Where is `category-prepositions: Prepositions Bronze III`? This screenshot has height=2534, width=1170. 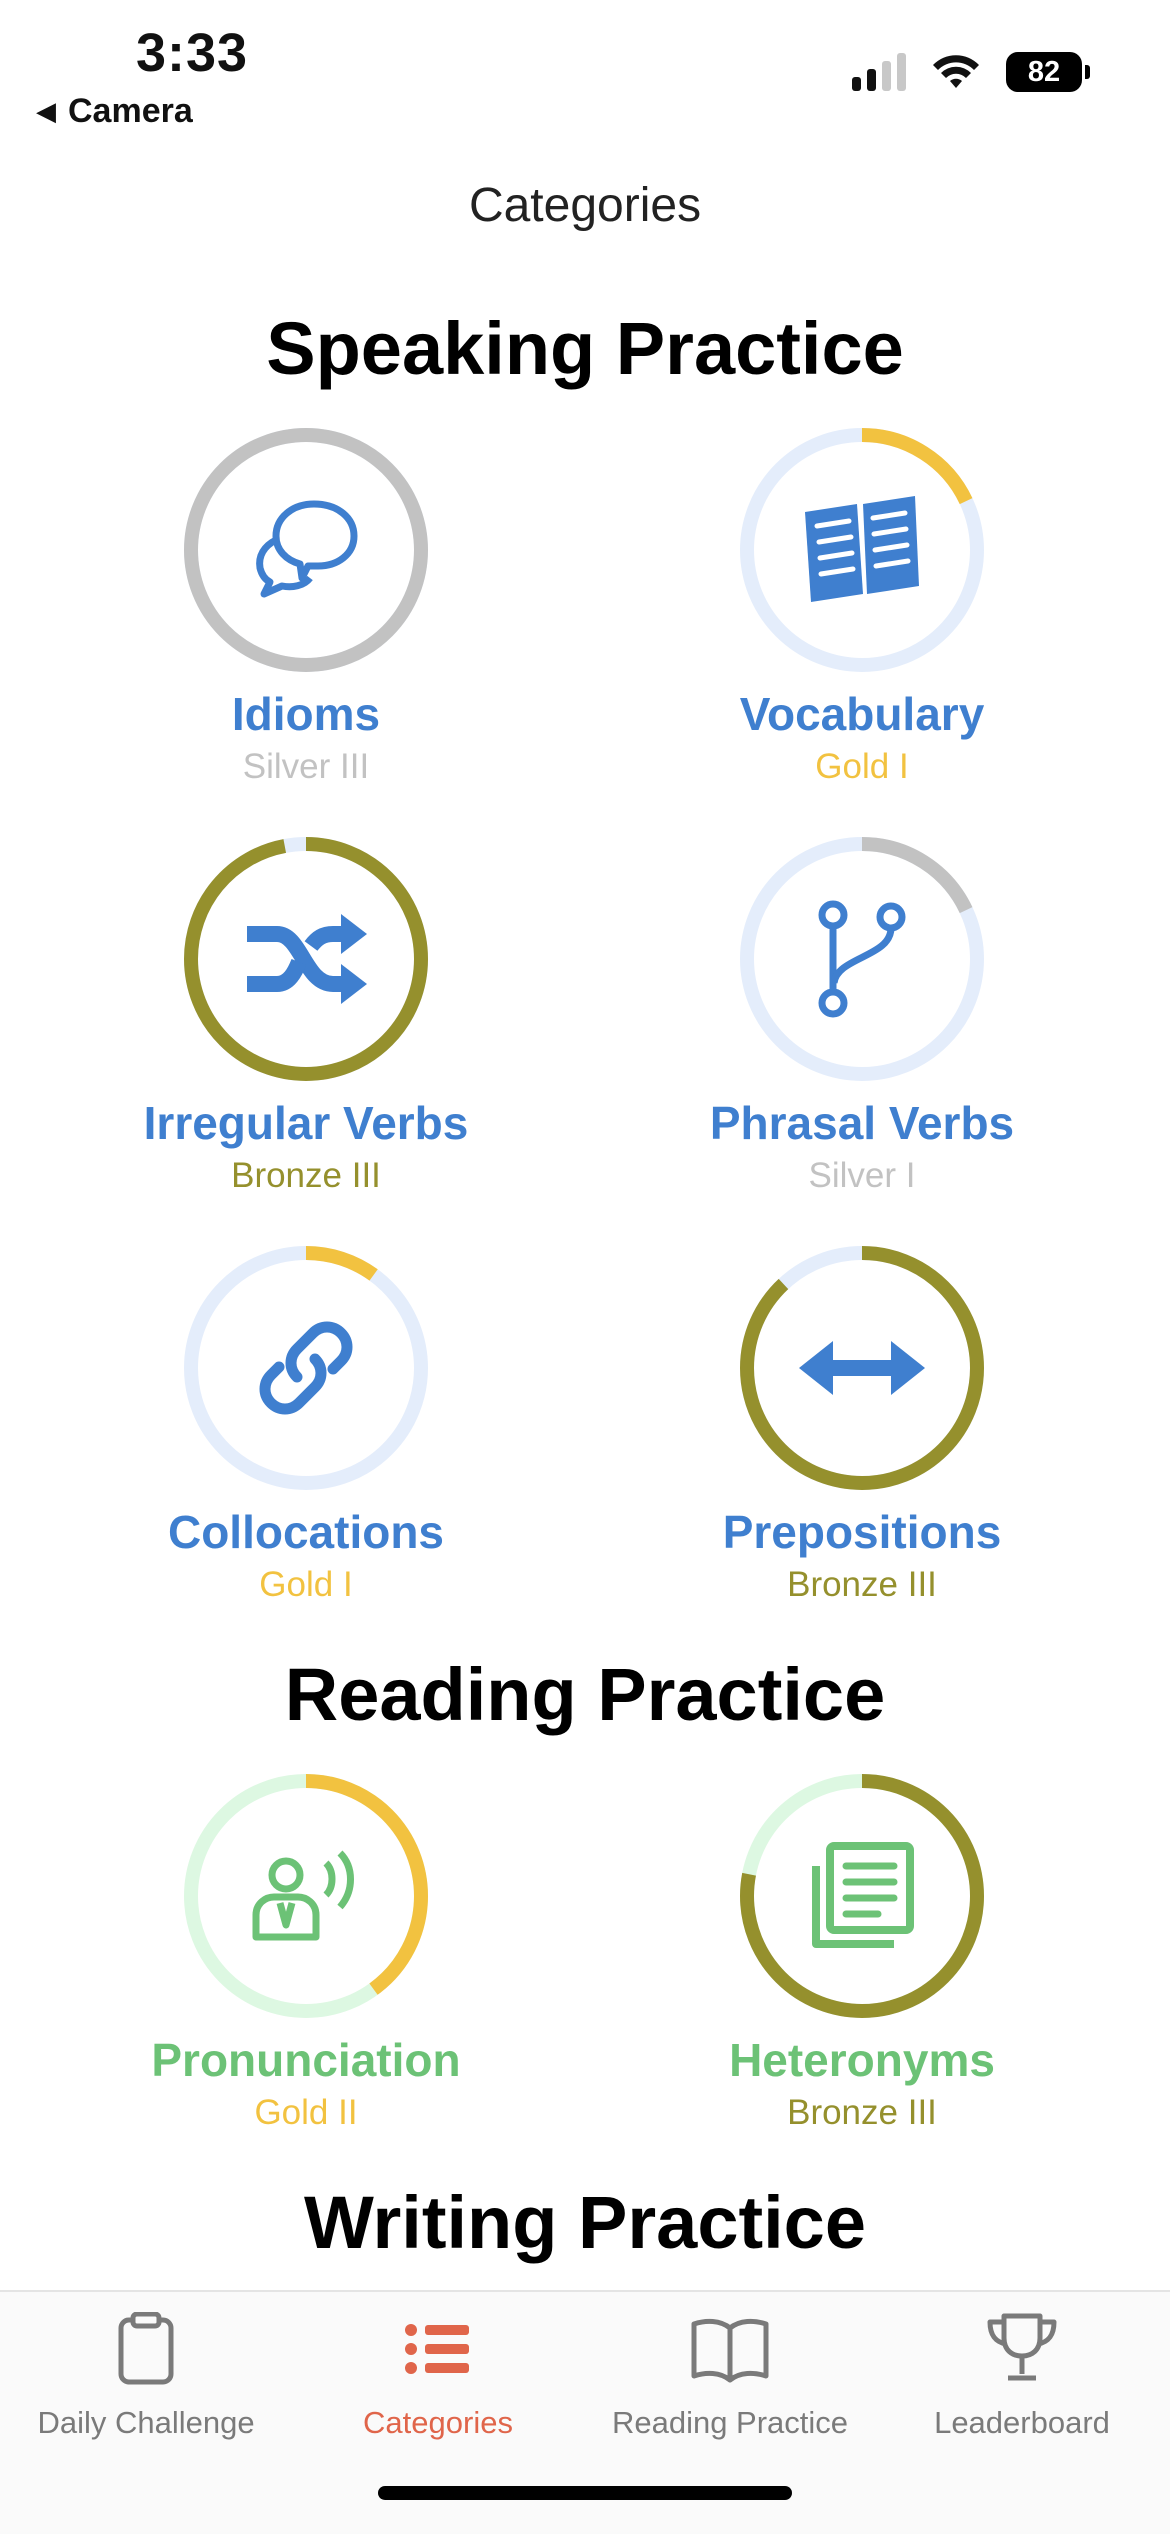
category-prepositions: Prepositions Bronze III is located at coordinates (862, 1424).